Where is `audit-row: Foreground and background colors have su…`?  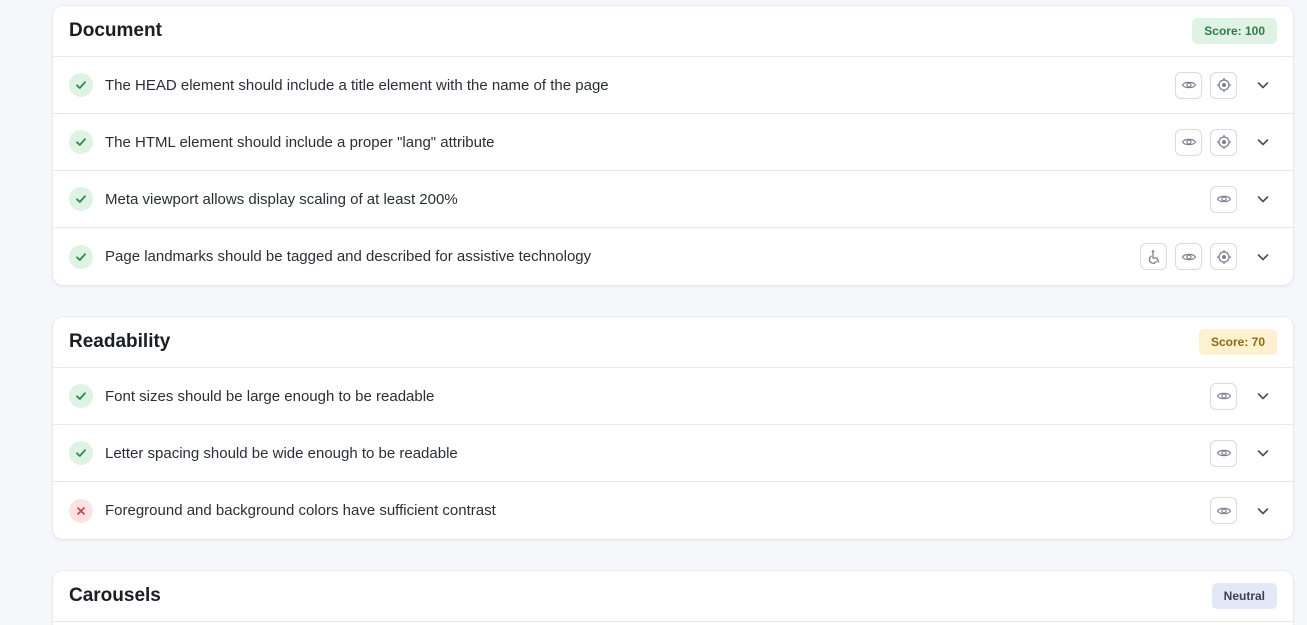 audit-row: Foreground and background colors have su… is located at coordinates (673, 510).